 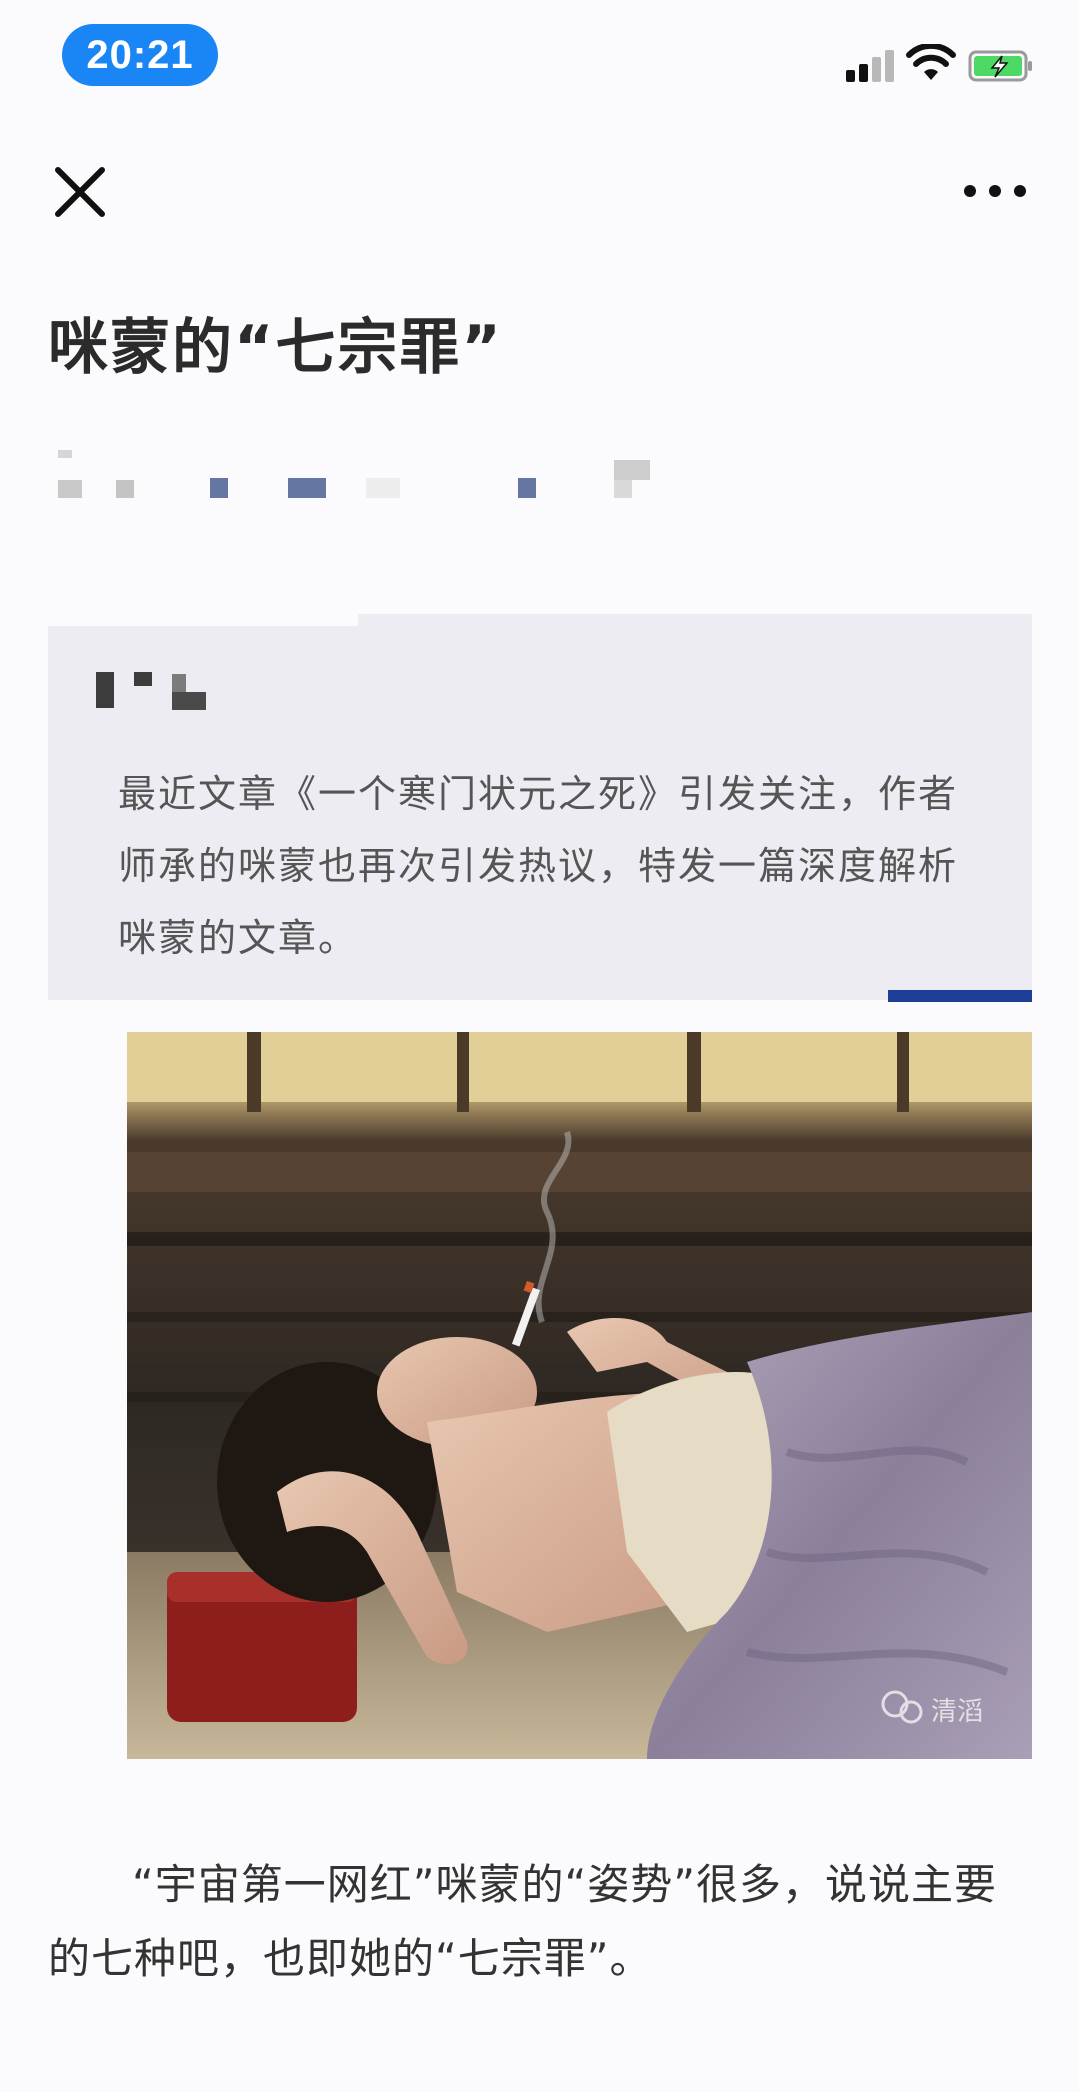 I want to click on article-title: 咪蒙的“七宗罪”, so click(x=275, y=348).